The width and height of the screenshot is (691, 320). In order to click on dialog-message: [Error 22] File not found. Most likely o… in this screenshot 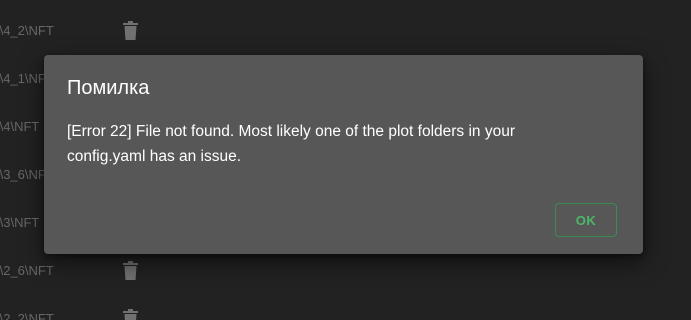, I will do `click(291, 144)`.